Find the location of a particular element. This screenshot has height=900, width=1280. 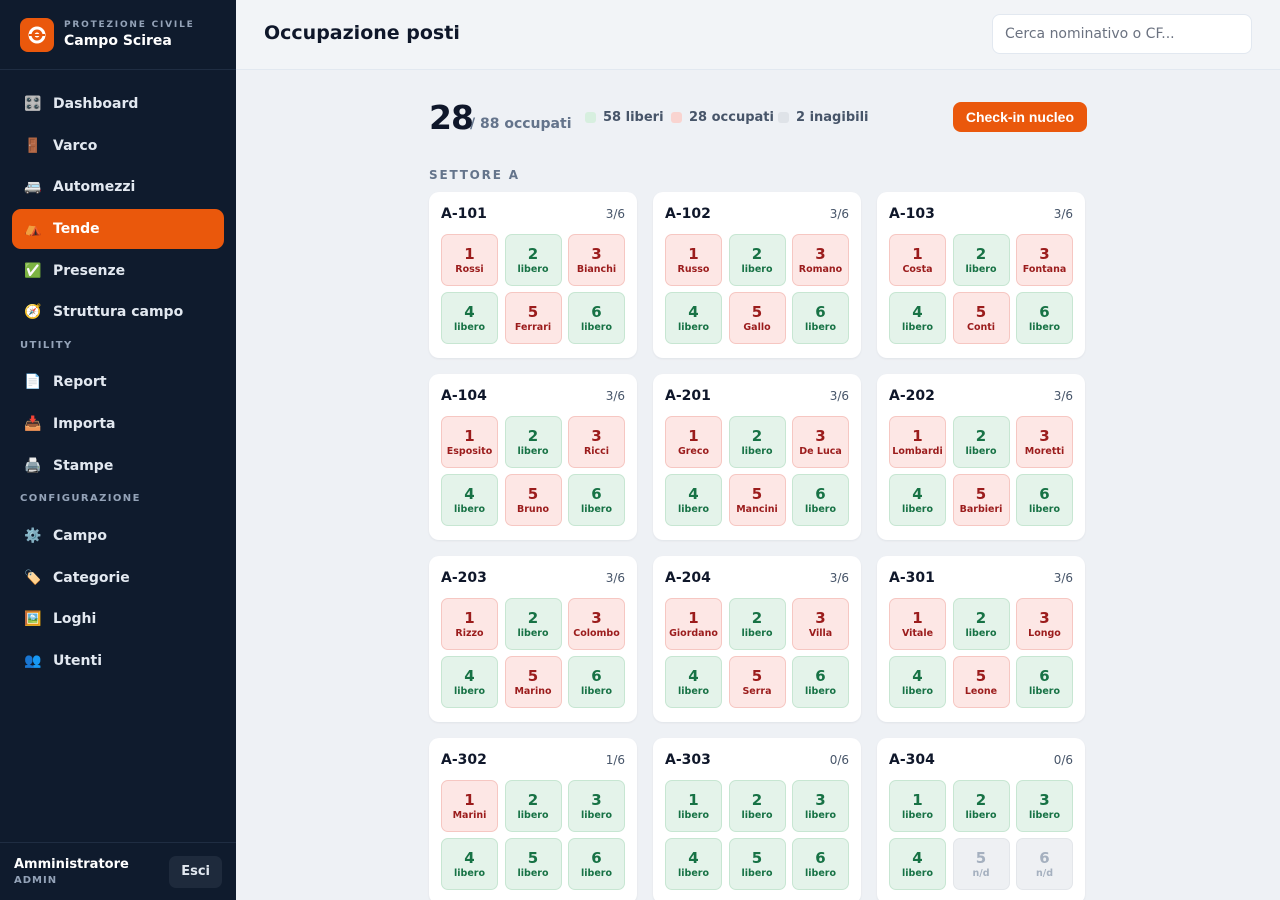

bed-slot: 3 Longo is located at coordinates (1044, 624).